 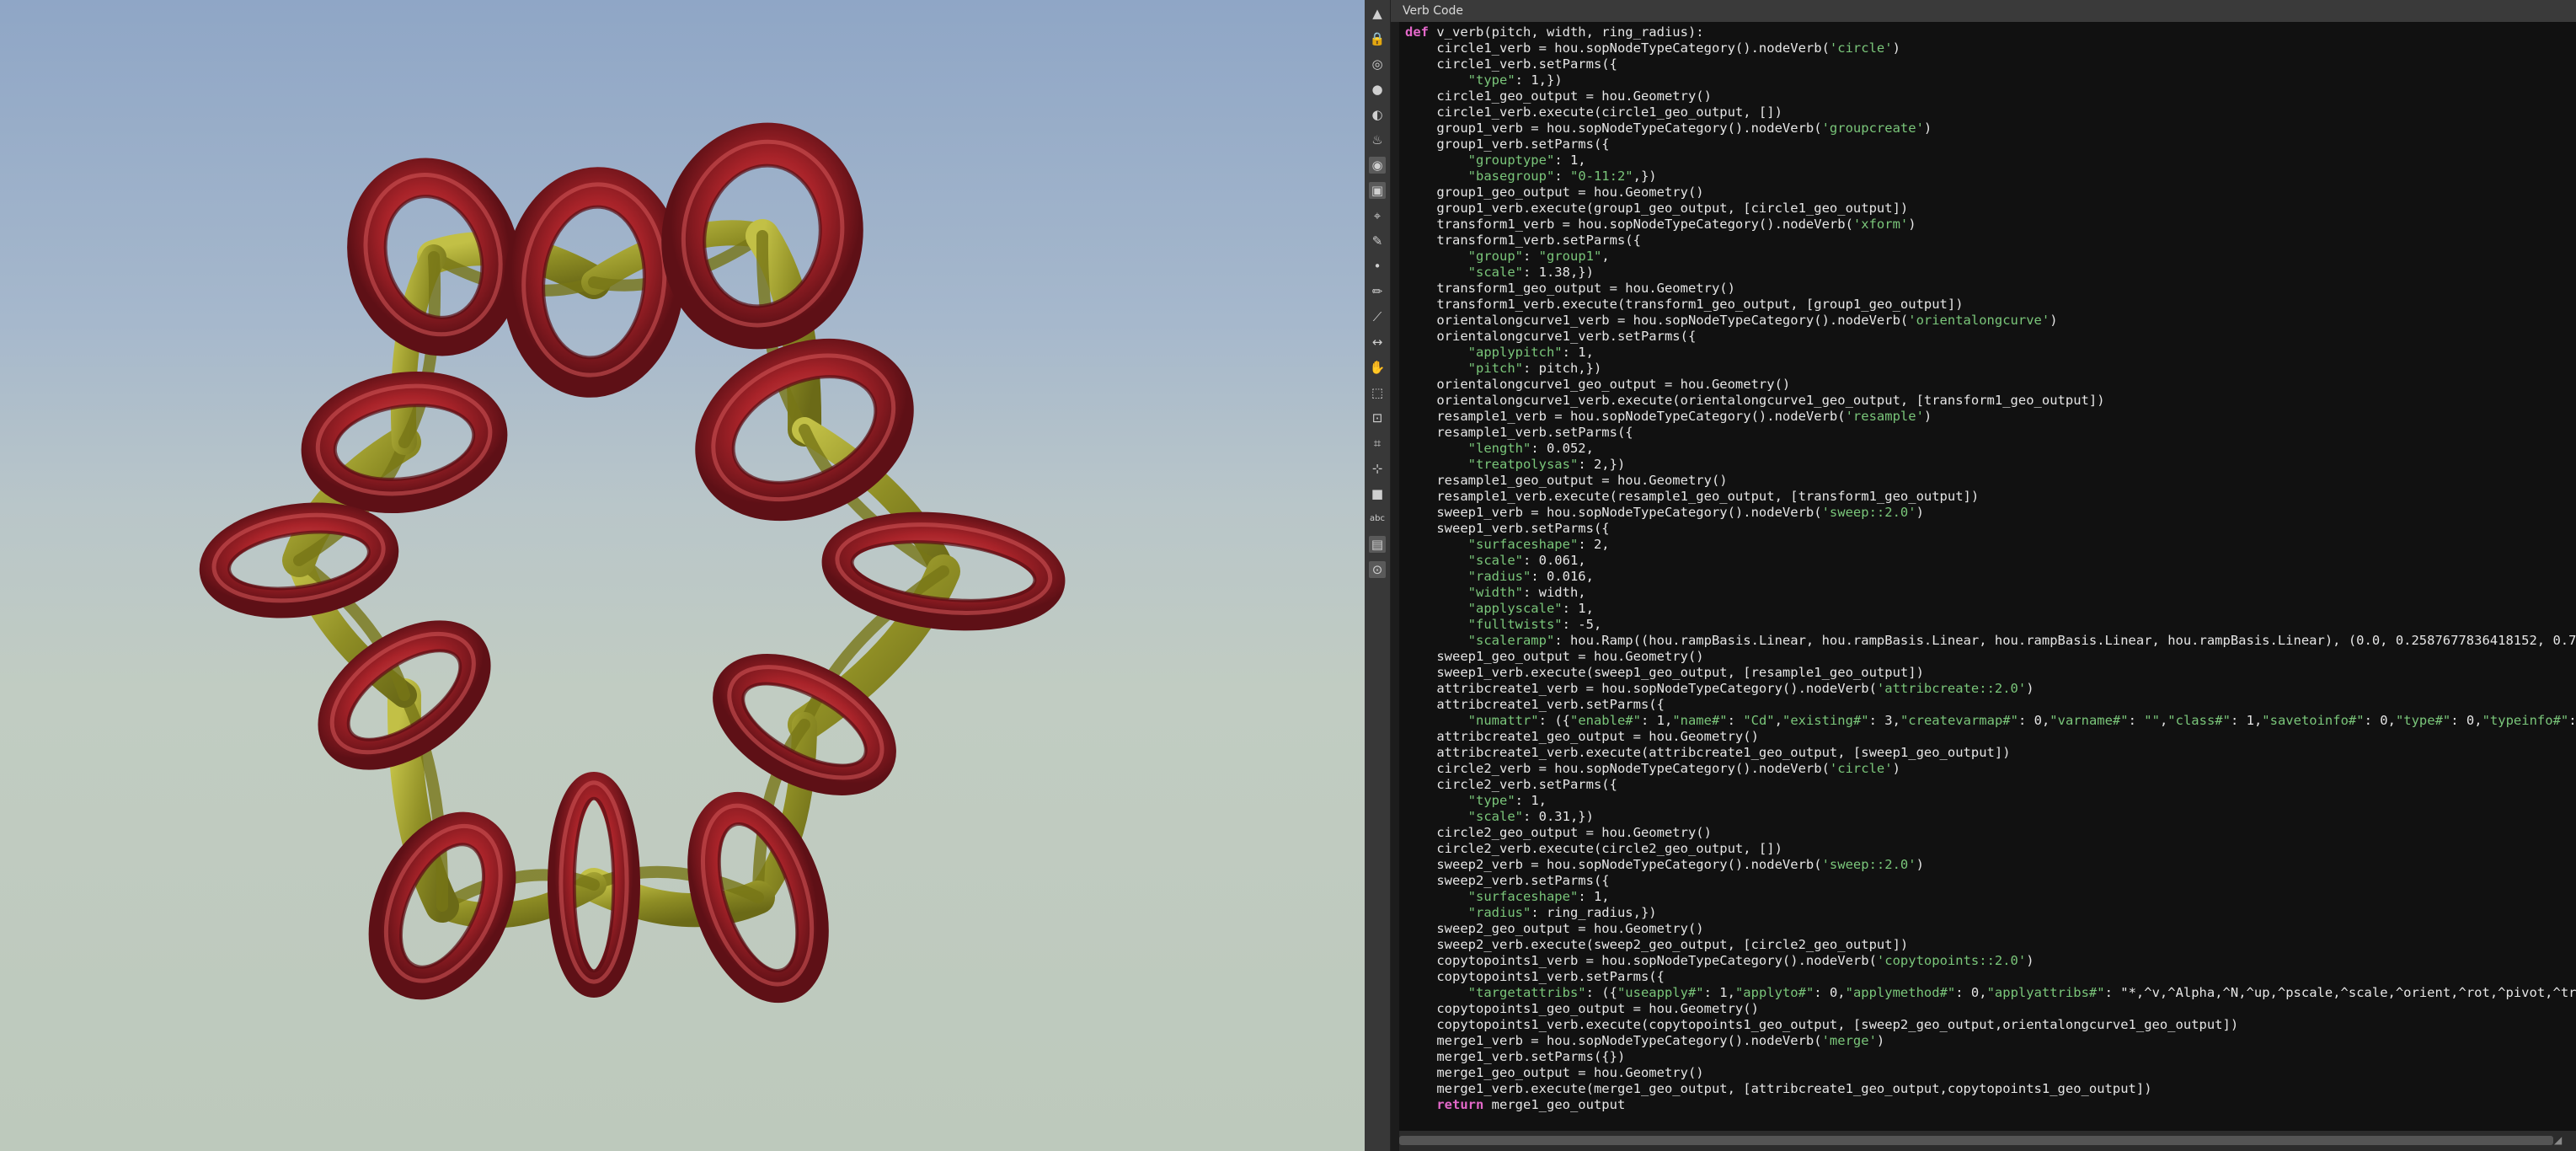 I want to click on code-line: "width": width,, so click(x=1990, y=593).